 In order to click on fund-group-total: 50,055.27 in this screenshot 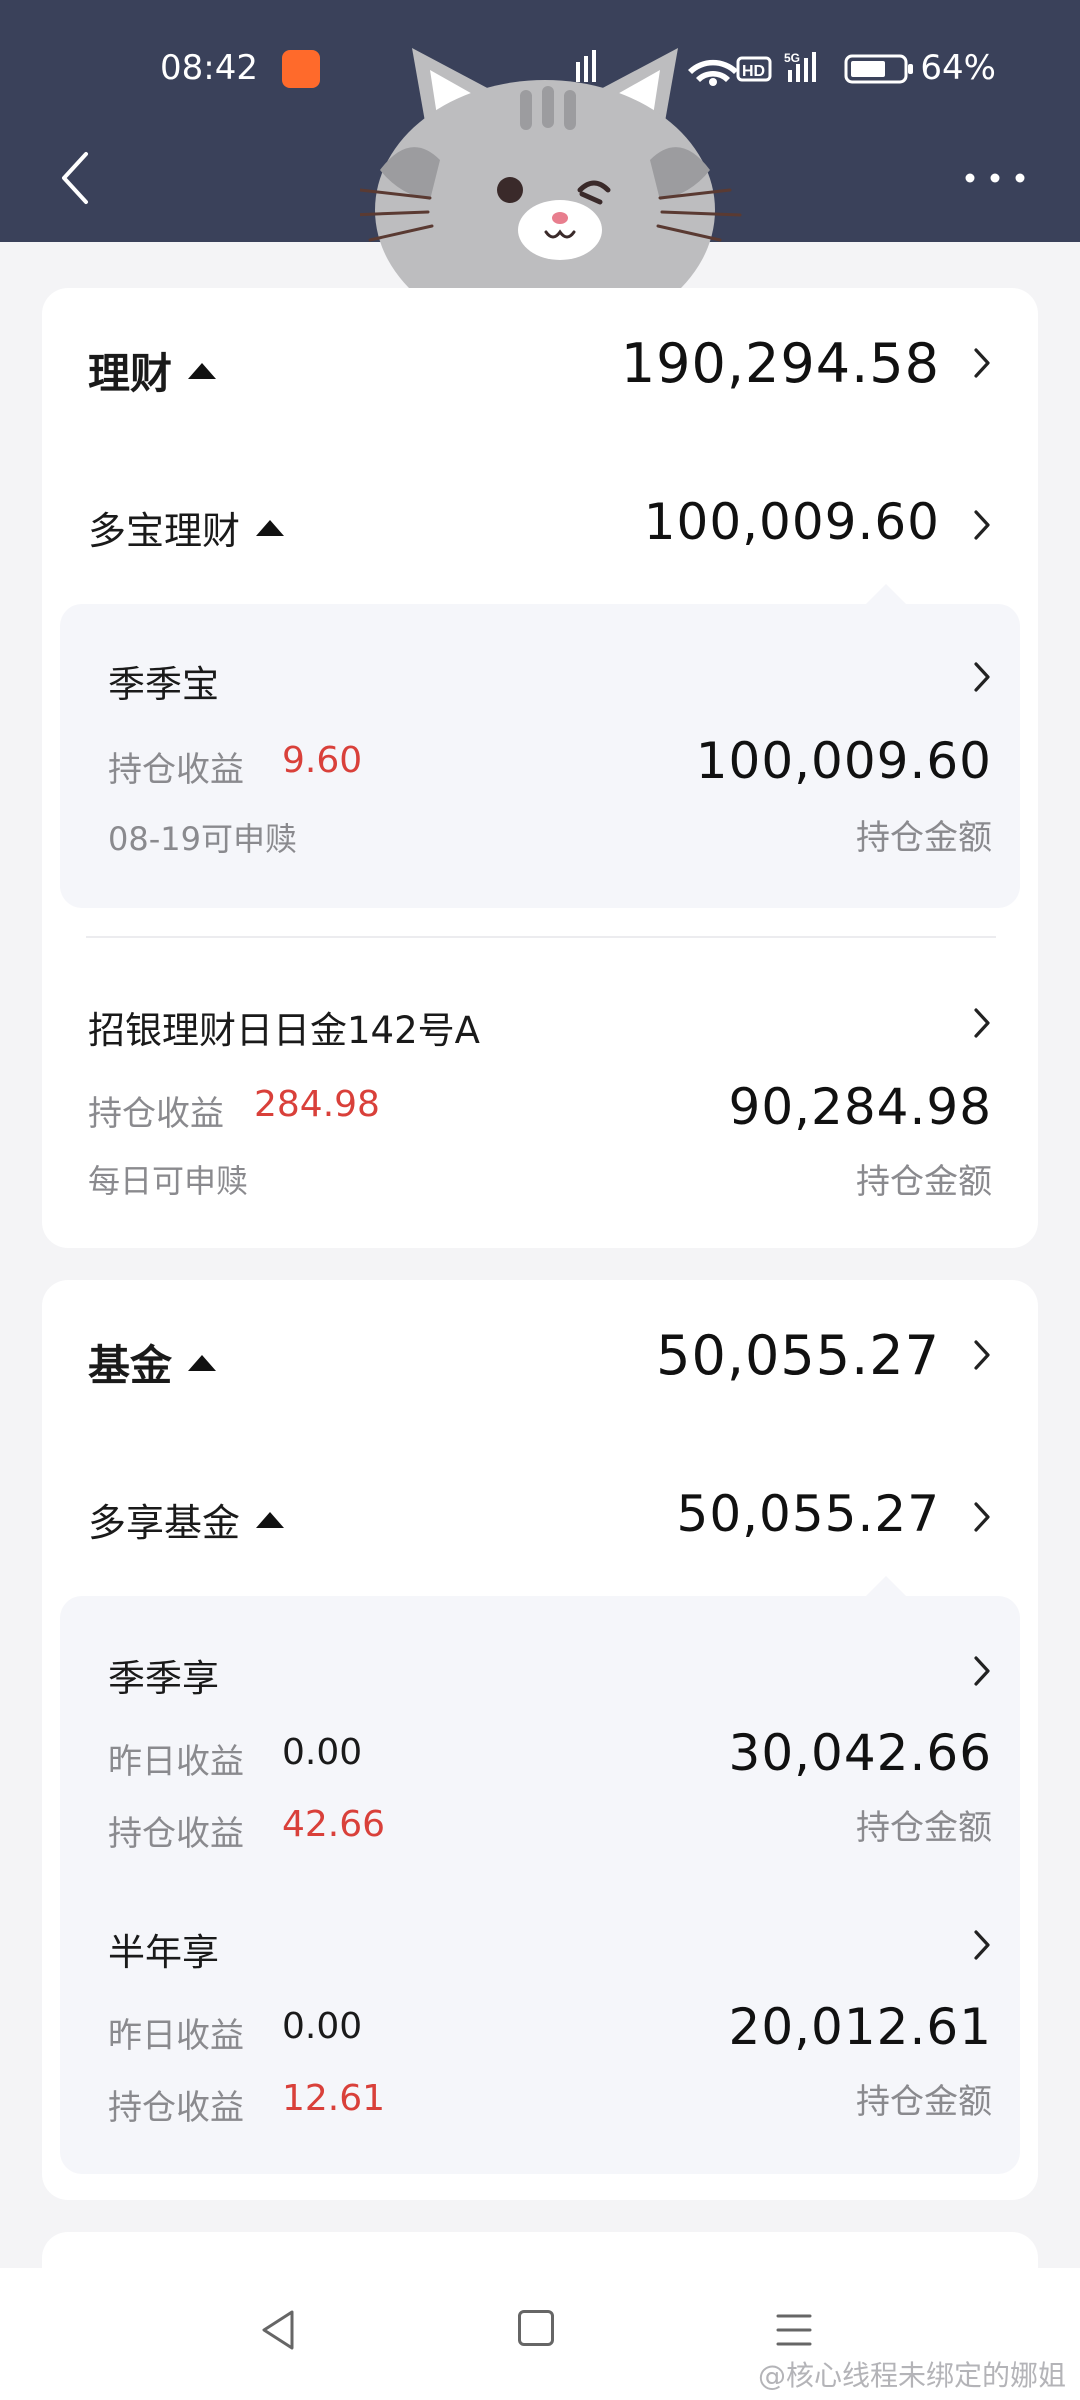, I will do `click(808, 1514)`.